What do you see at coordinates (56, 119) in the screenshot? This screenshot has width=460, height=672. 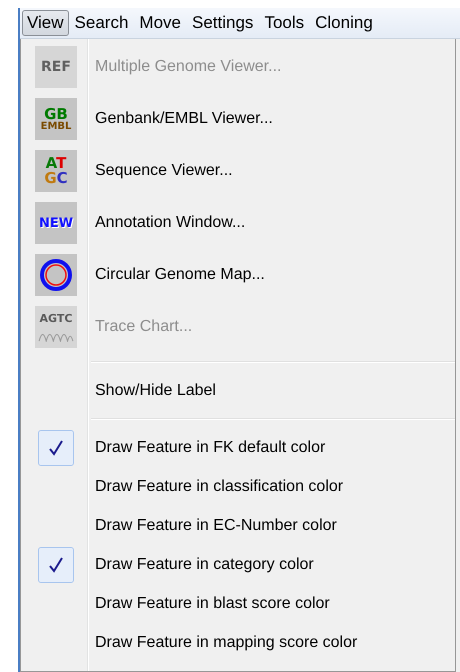 I see `gb-embl-icon: GB EMBL` at bounding box center [56, 119].